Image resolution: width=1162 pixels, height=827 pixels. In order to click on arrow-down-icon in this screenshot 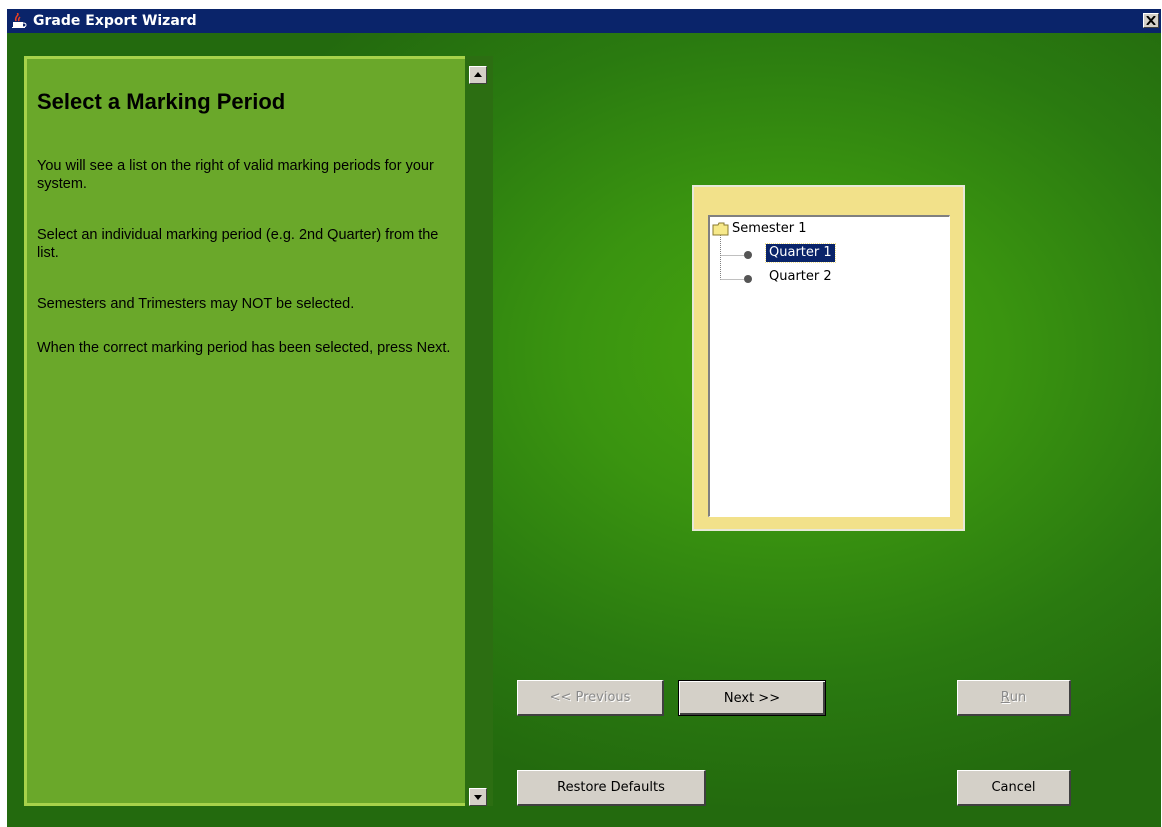, I will do `click(478, 797)`.